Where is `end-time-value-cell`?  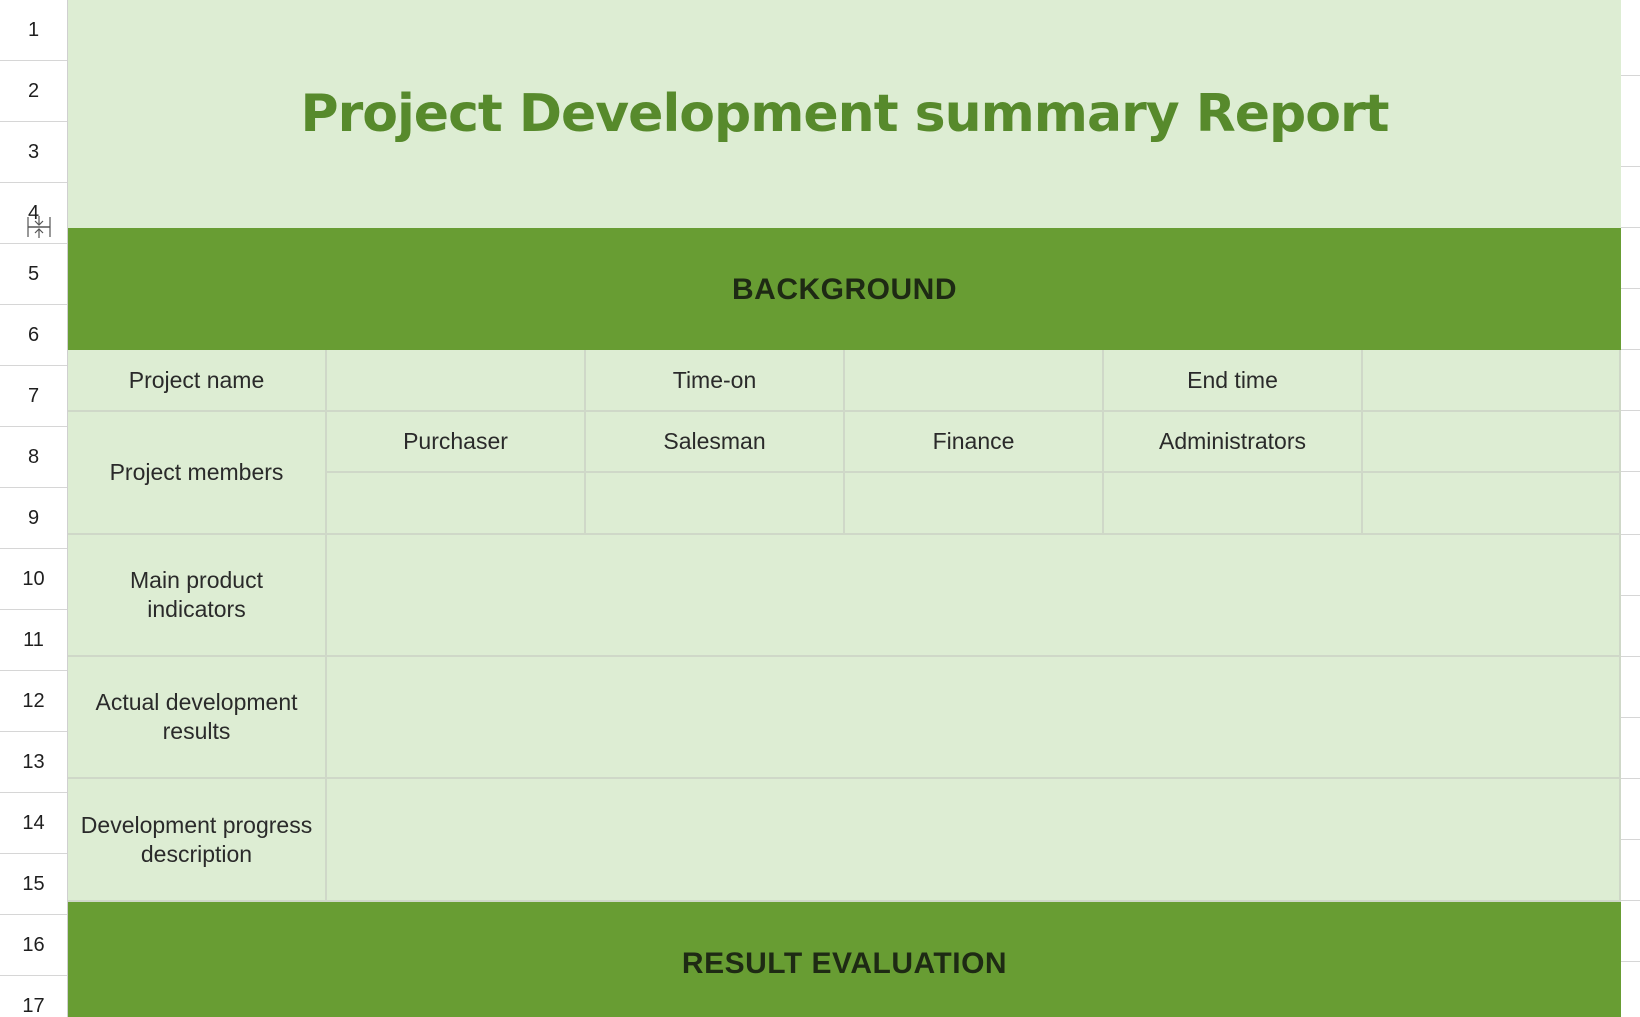
end-time-value-cell is located at coordinates (1492, 381).